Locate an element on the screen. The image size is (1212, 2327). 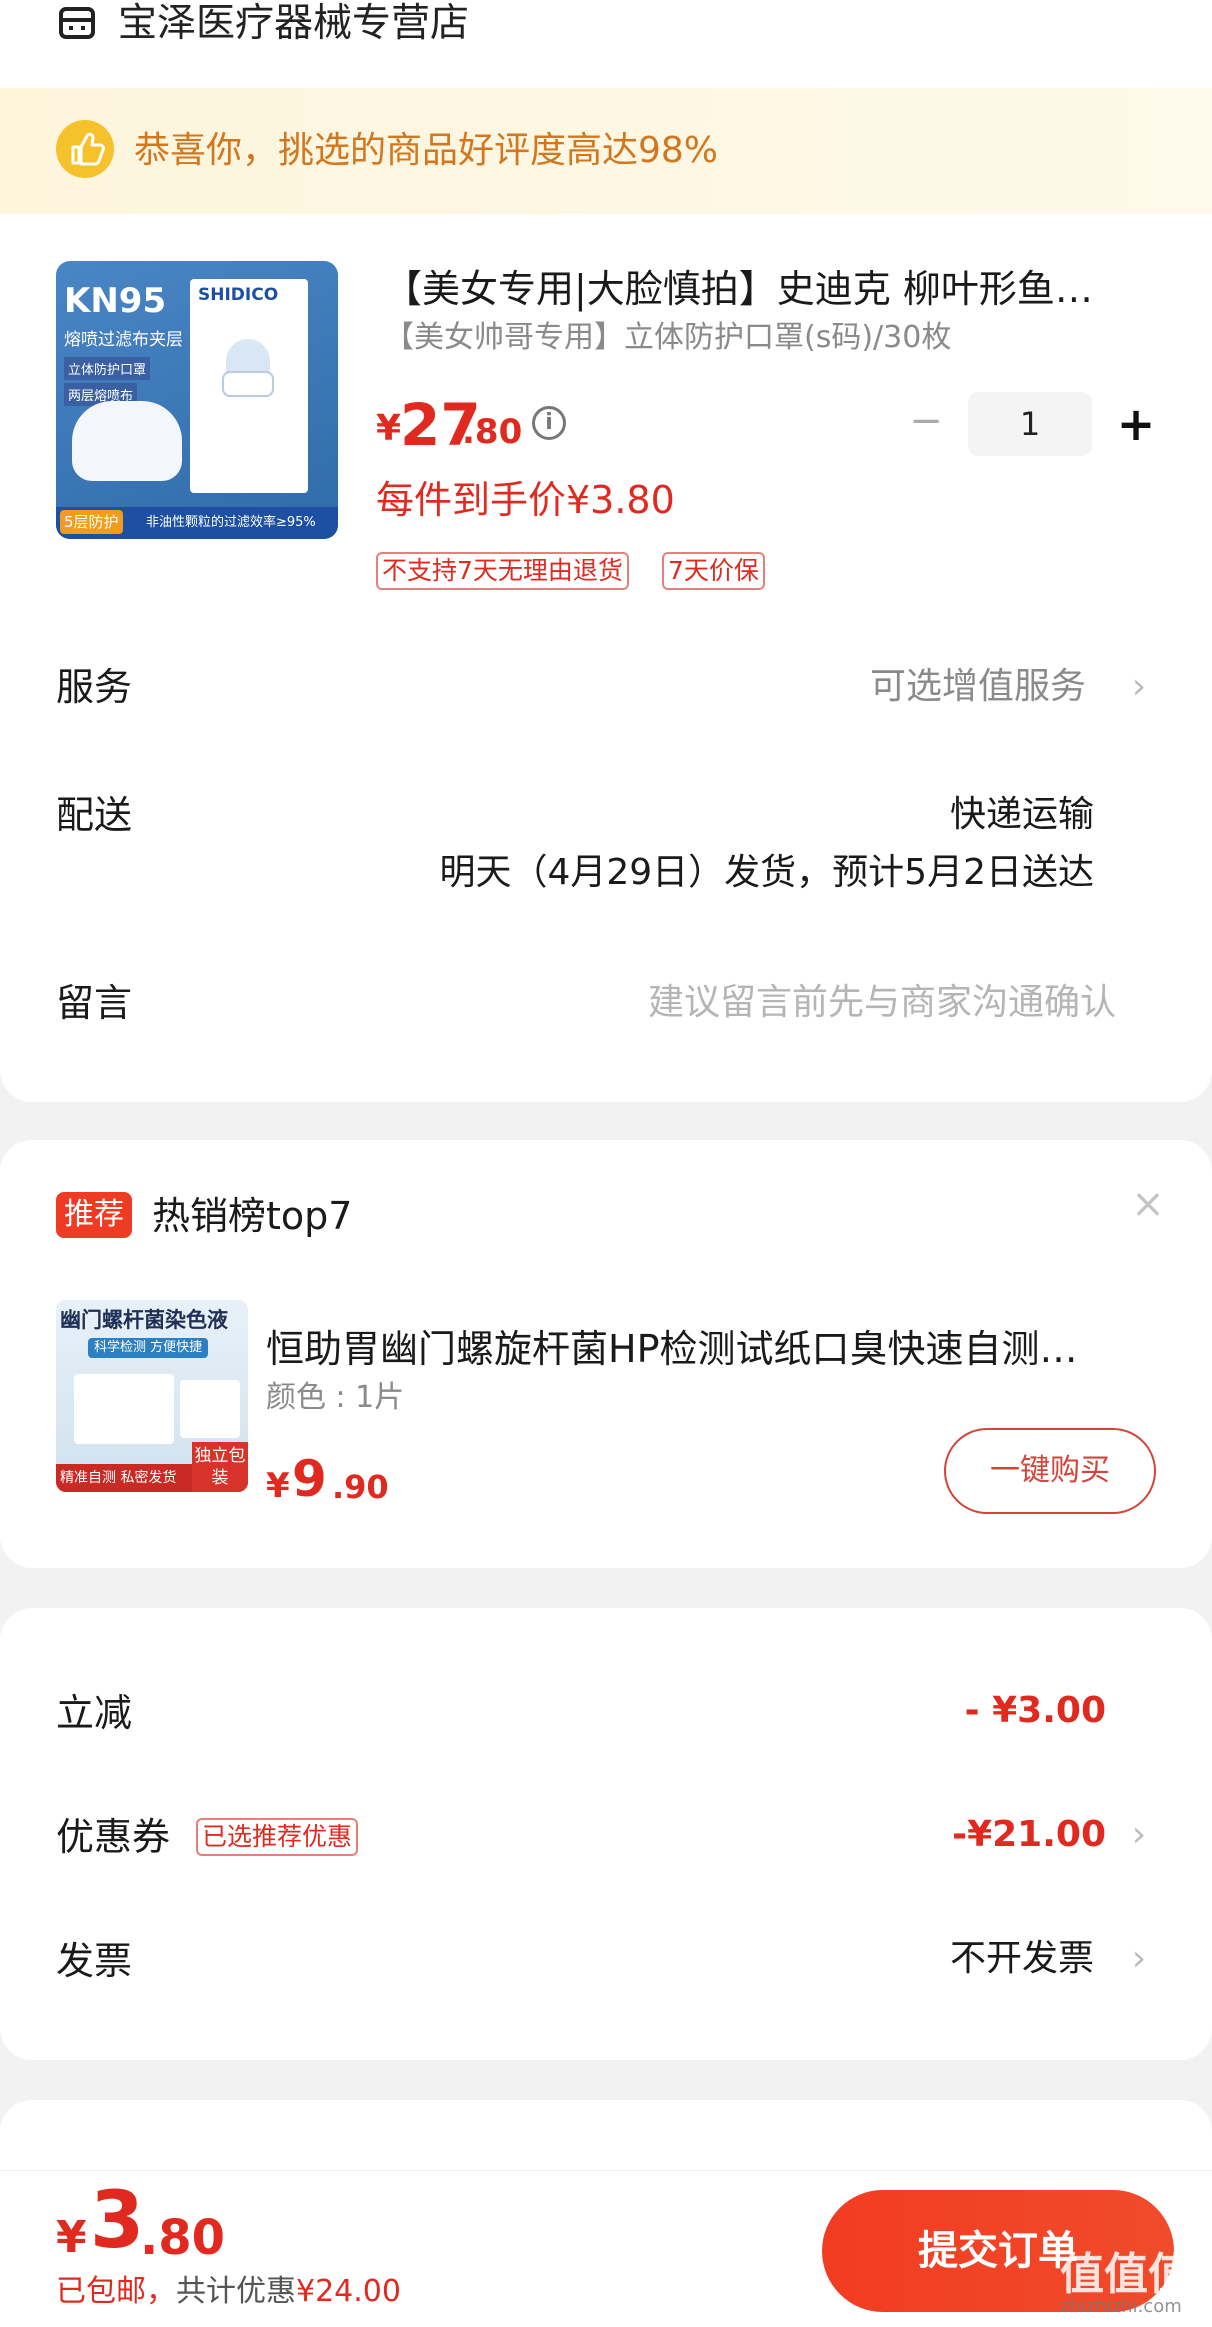
quantity-input: 1 is located at coordinates (1030, 424).